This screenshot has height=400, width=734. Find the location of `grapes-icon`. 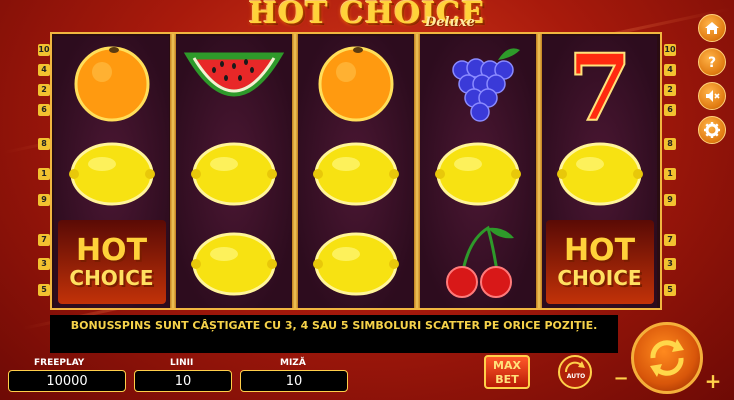

grapes-icon is located at coordinates (485, 85).